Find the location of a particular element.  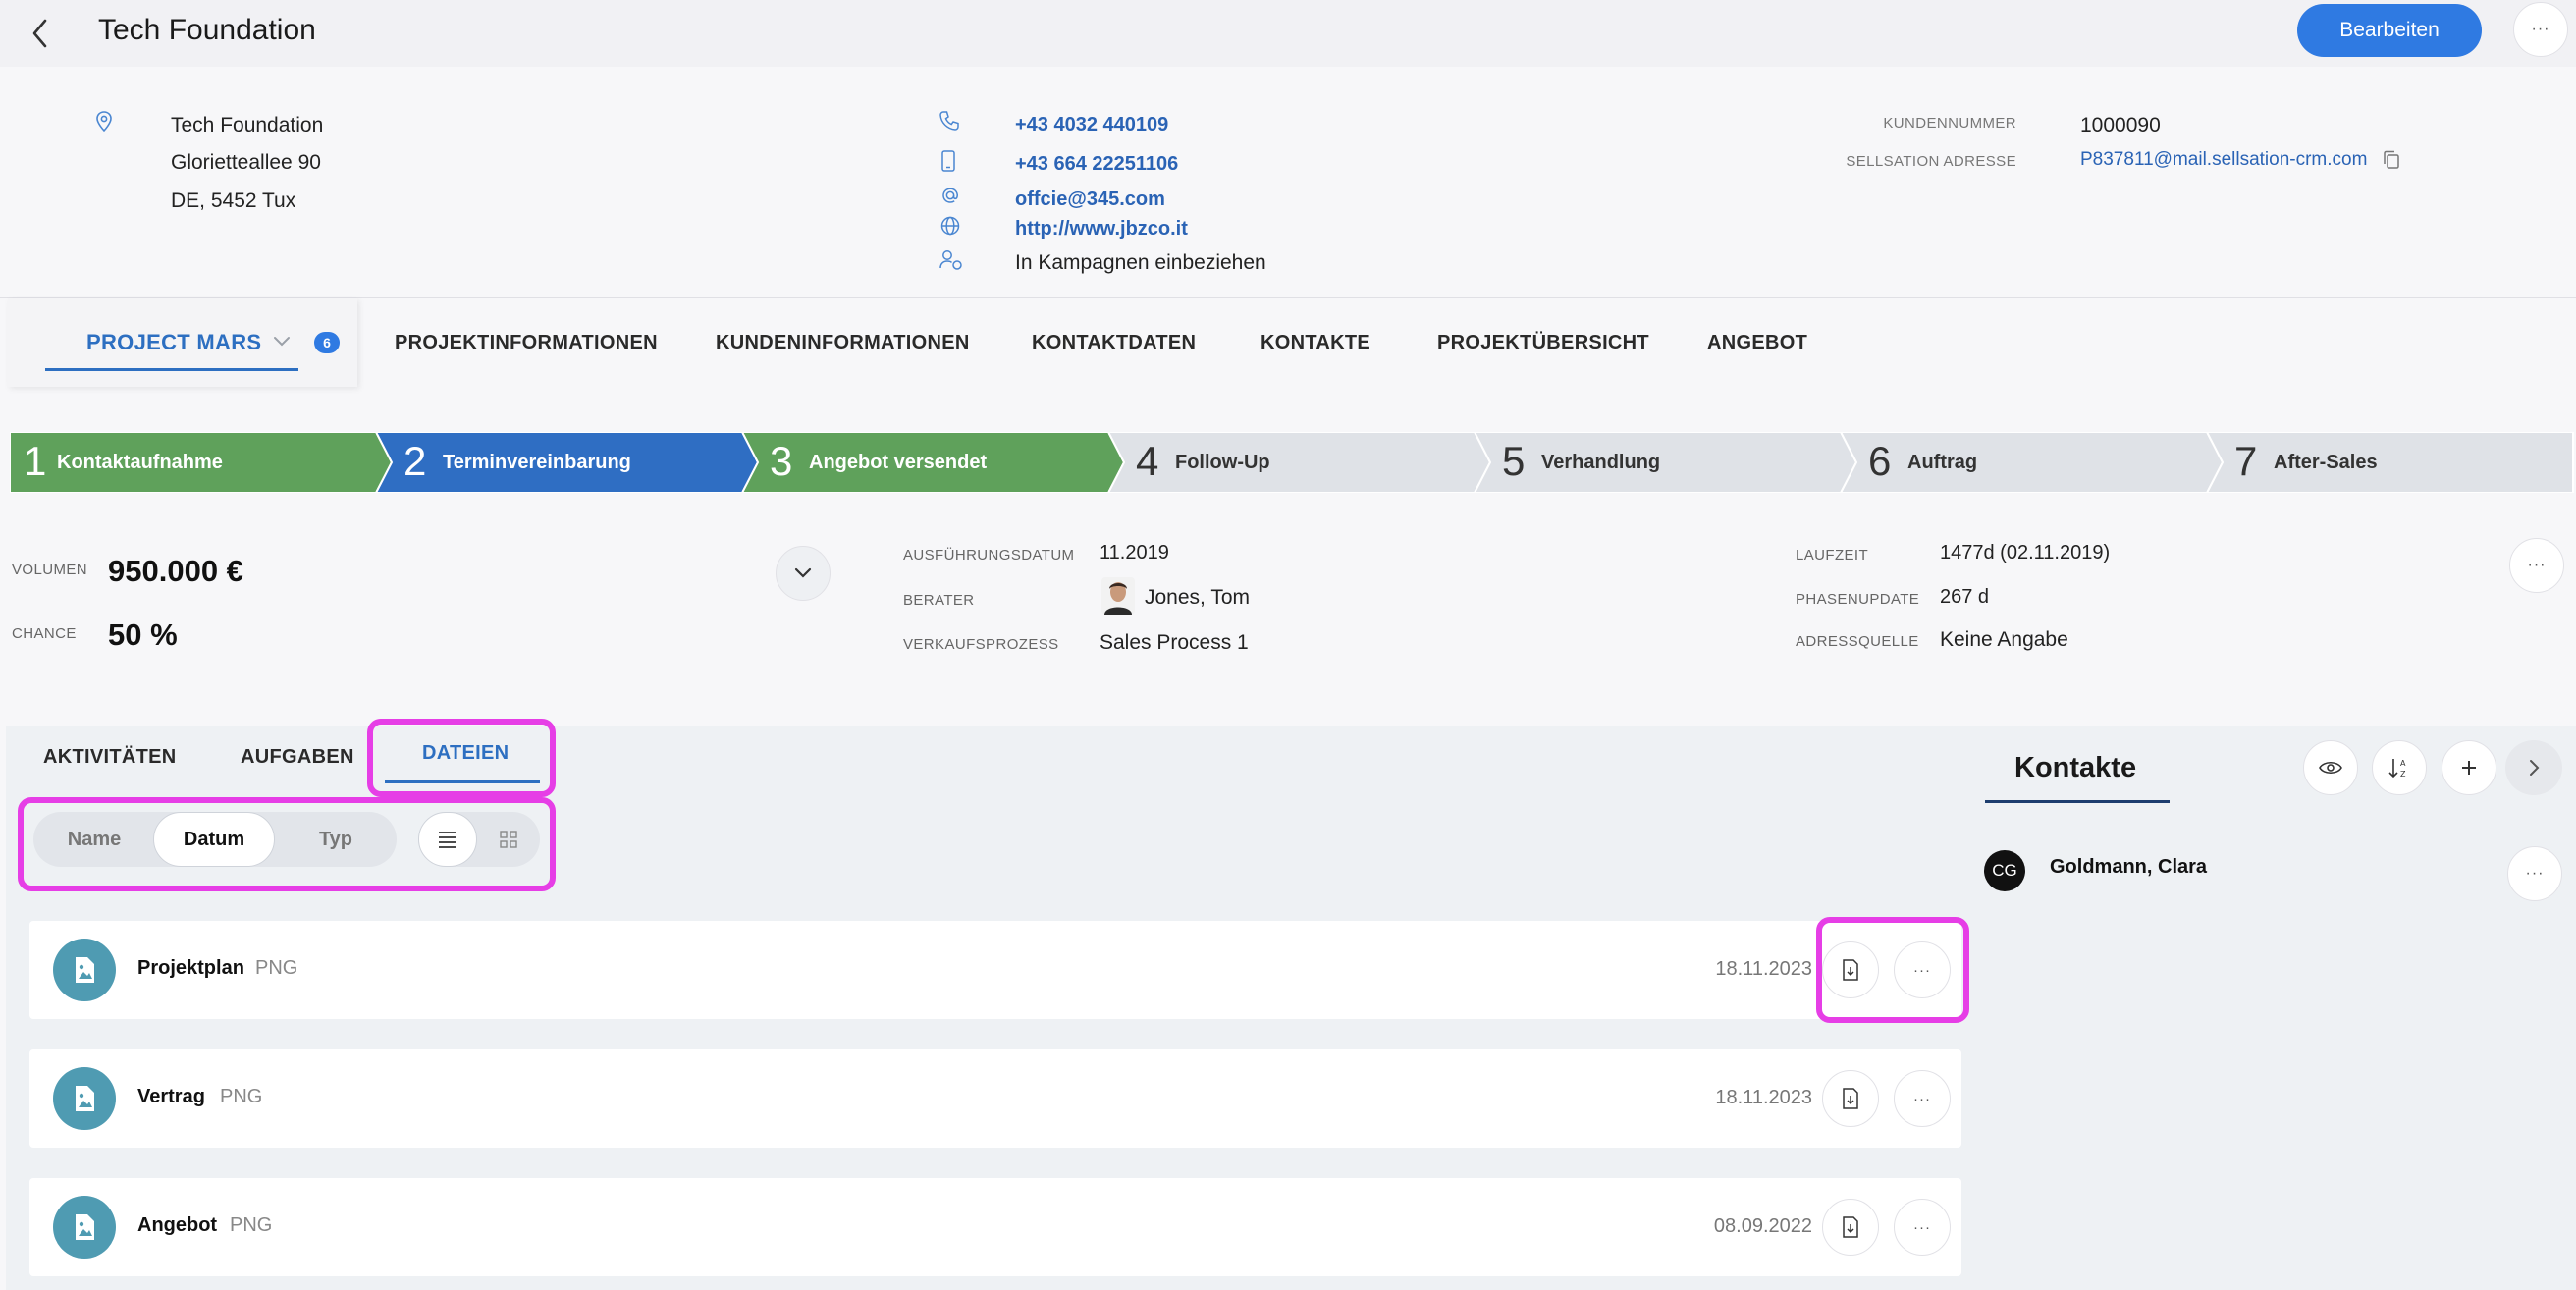

edit-button: Bearbeiten is located at coordinates (2389, 30).